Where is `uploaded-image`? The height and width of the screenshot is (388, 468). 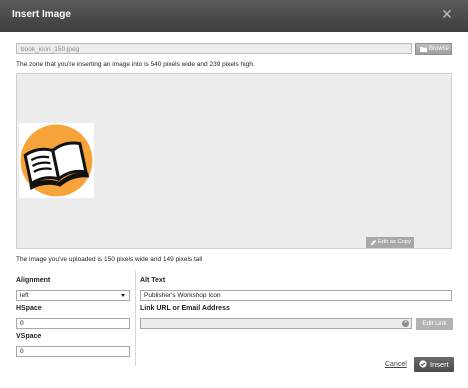 uploaded-image is located at coordinates (56, 160).